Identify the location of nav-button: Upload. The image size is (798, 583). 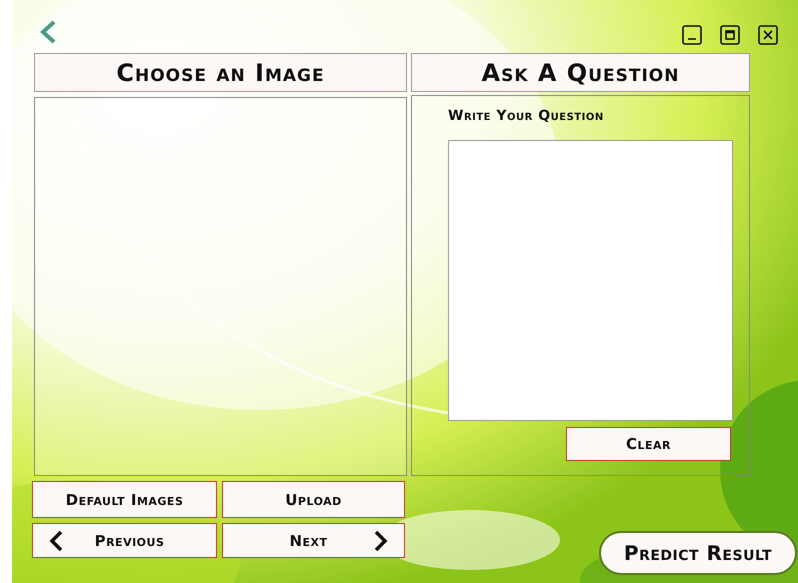
(313, 499).